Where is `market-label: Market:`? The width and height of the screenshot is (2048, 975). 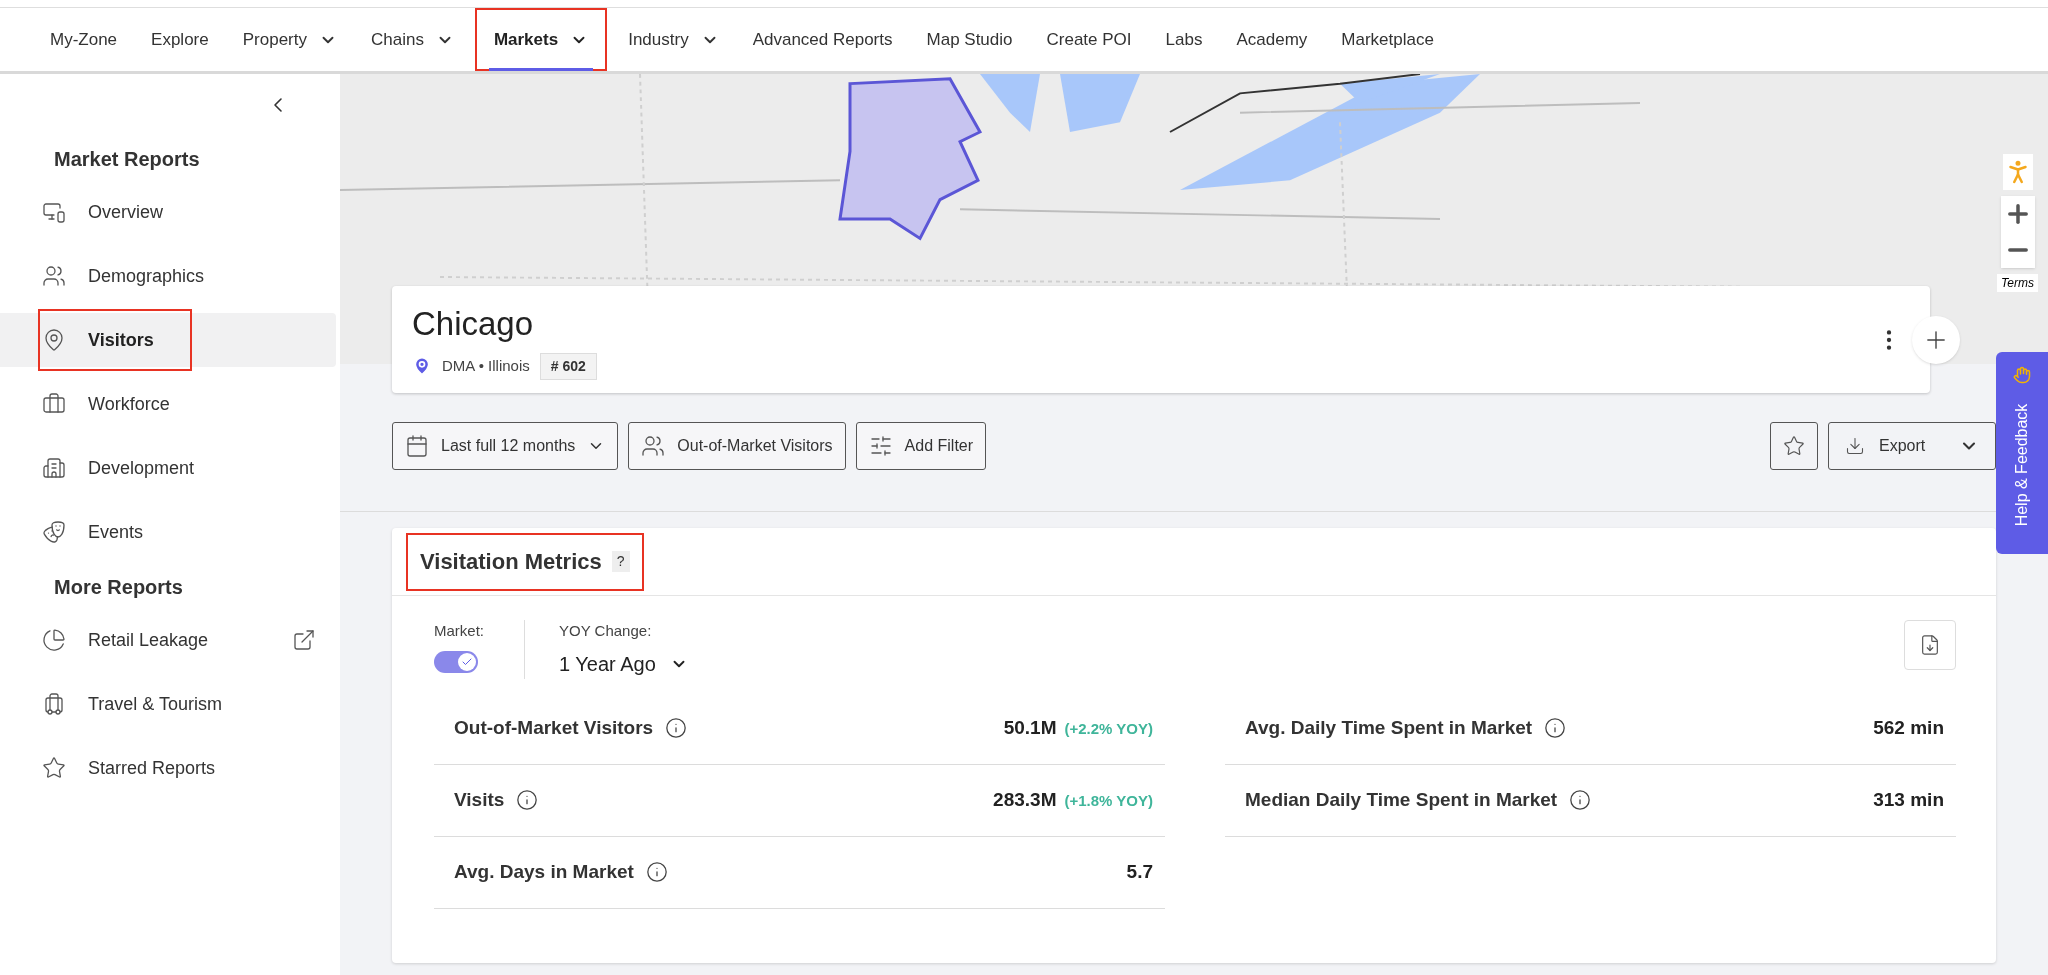 market-label: Market: is located at coordinates (459, 631).